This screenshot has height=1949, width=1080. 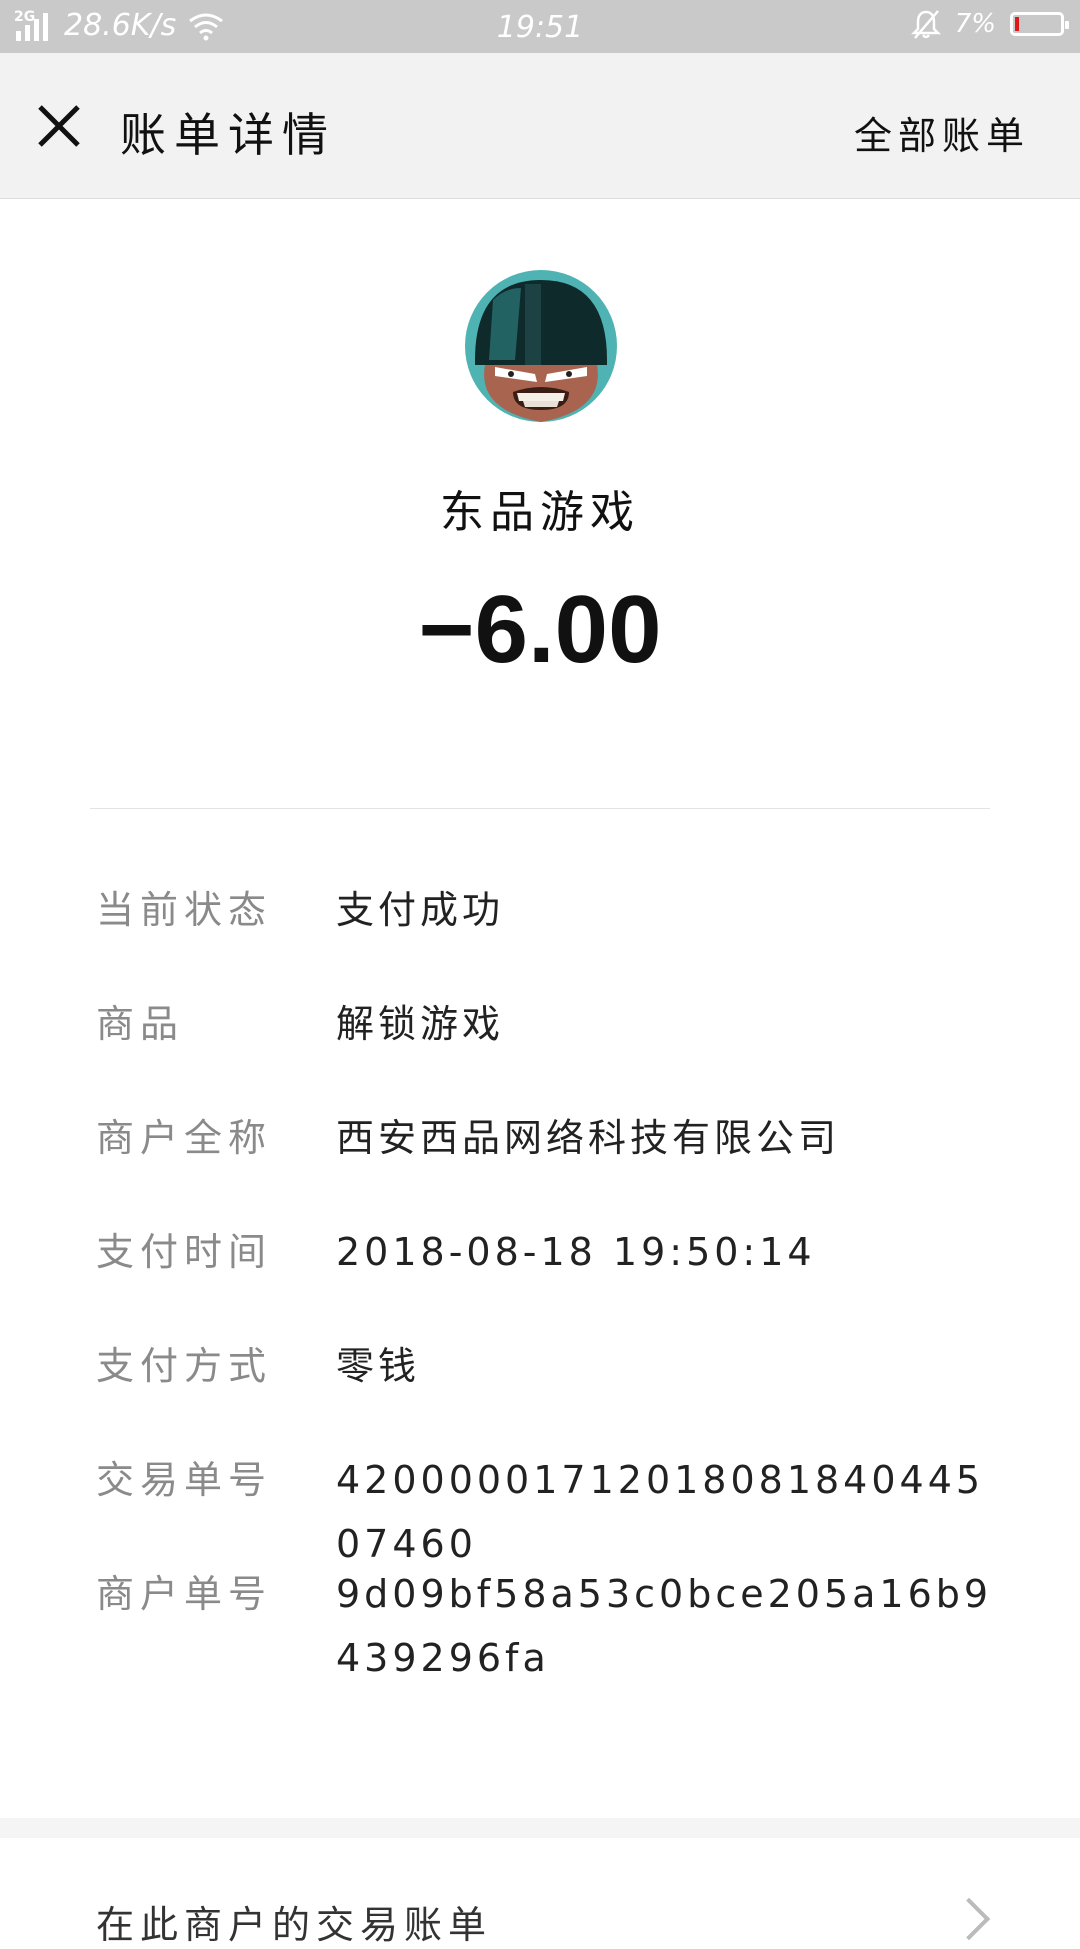 What do you see at coordinates (942, 132) in the screenshot?
I see `all-bills-link: 全部账单` at bounding box center [942, 132].